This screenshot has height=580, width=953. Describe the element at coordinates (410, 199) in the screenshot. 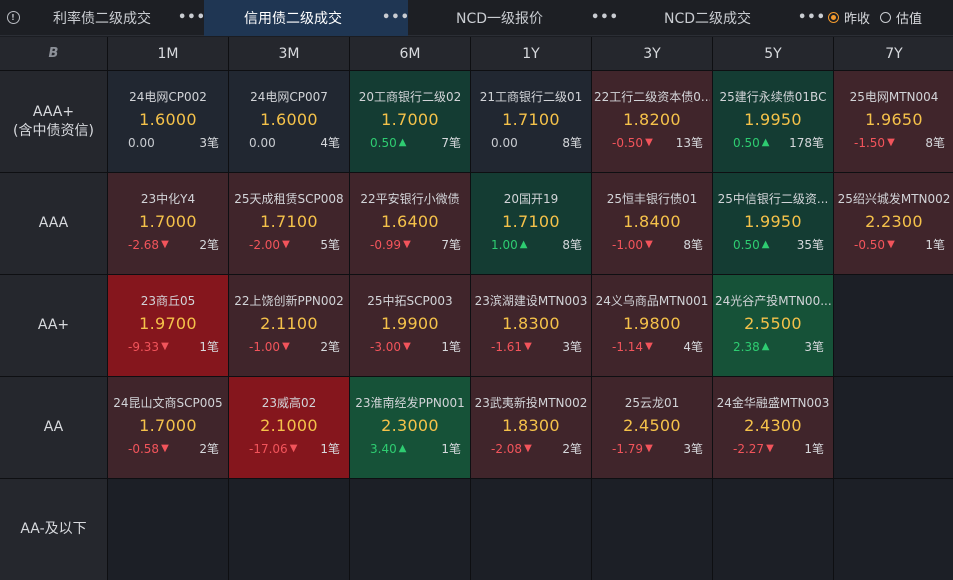

I see `bond-name: 22平安银行小微债` at that location.